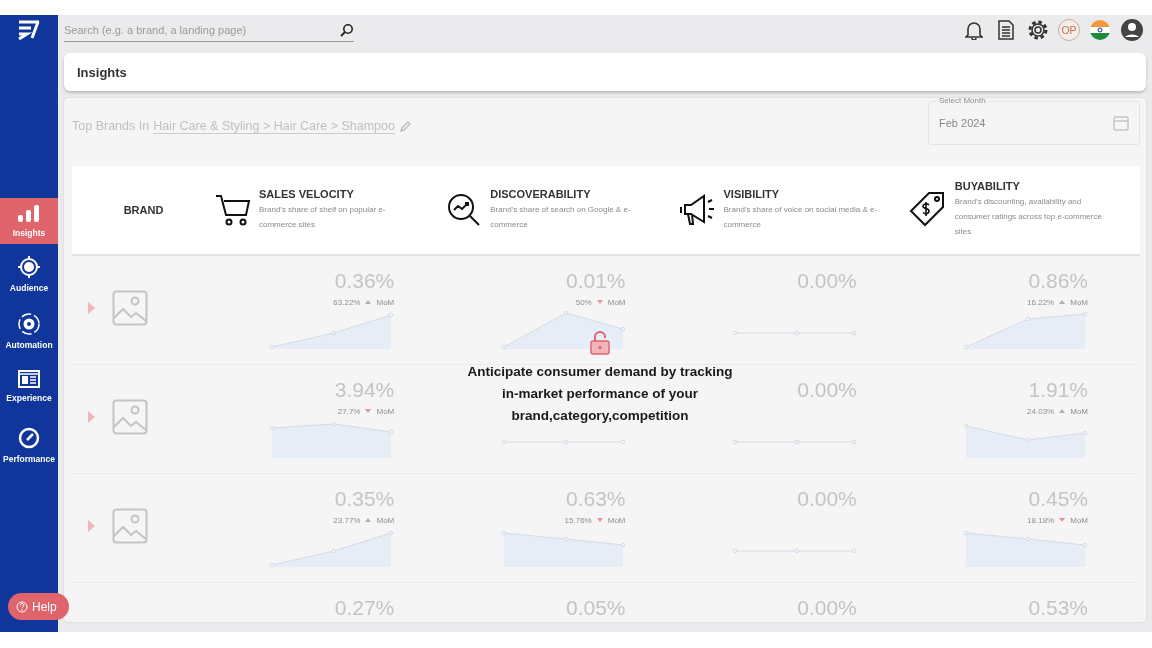  I want to click on column-description: Brand's discounting, availability and consumer ratings across top e-commerce sites, so click(1028, 217).